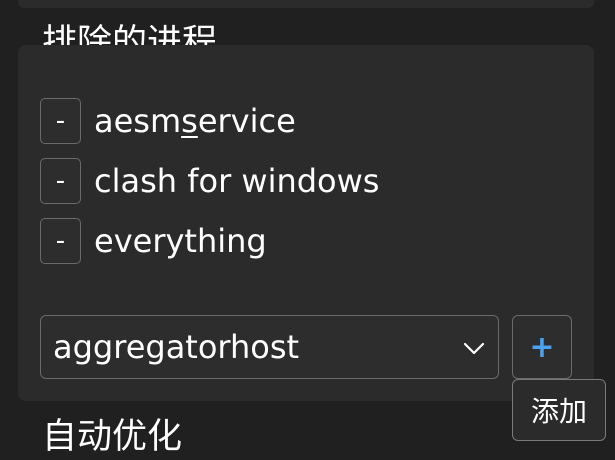  Describe the element at coordinates (237, 181) in the screenshot. I see `process-name: clash for windows` at that location.